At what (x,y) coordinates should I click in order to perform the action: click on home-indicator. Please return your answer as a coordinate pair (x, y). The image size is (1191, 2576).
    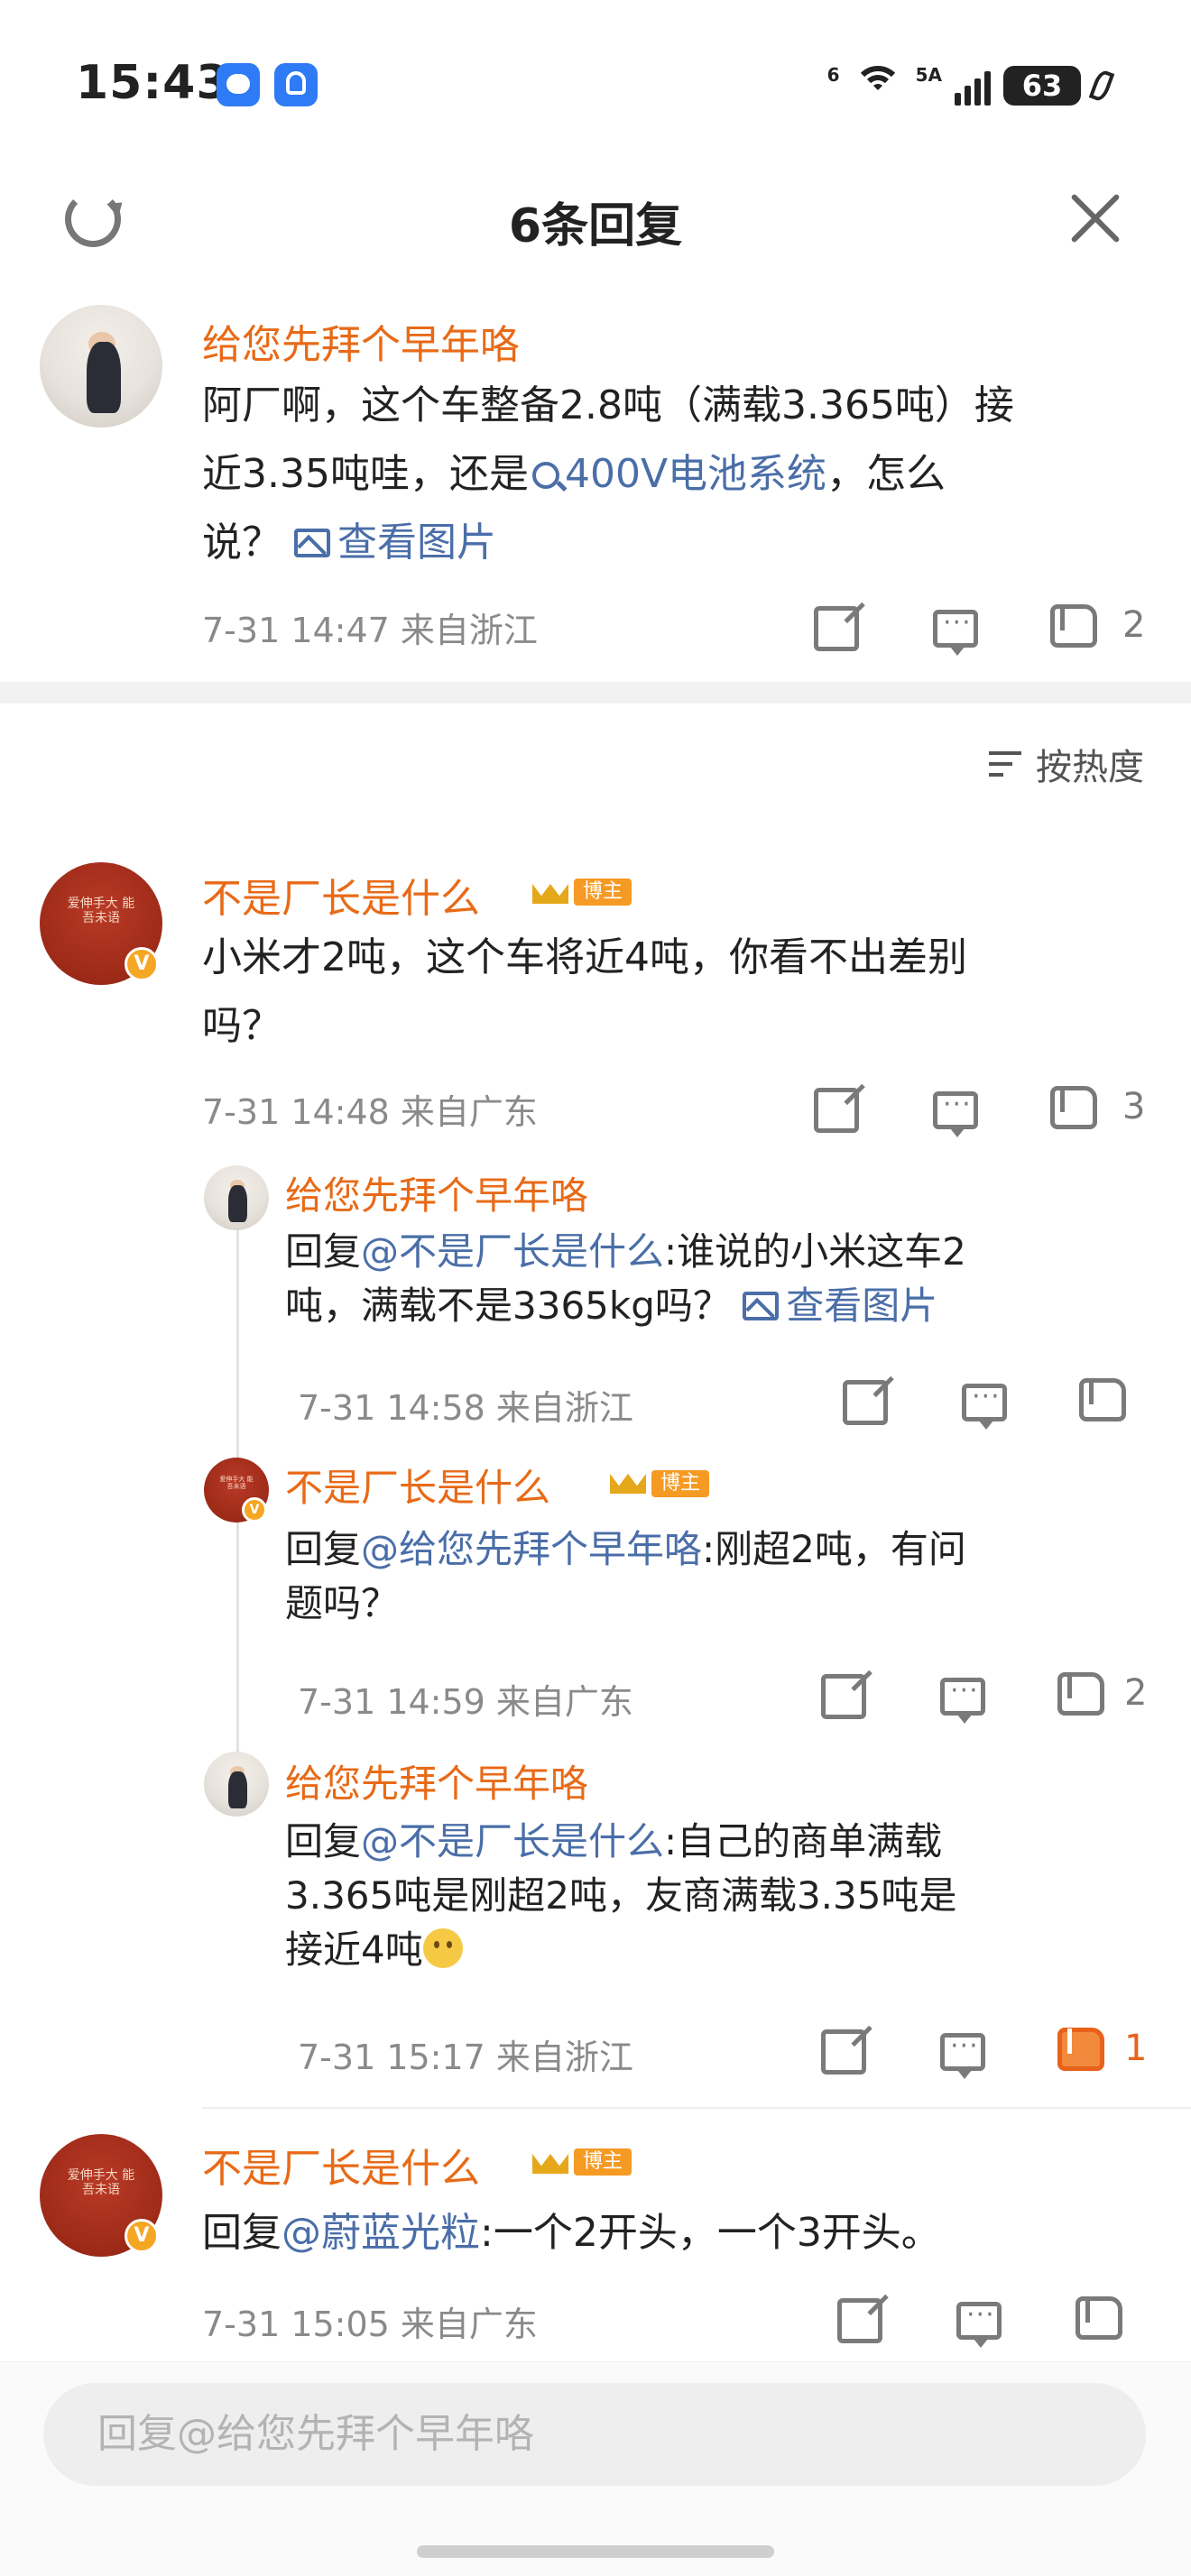
    Looking at the image, I should click on (595, 2551).